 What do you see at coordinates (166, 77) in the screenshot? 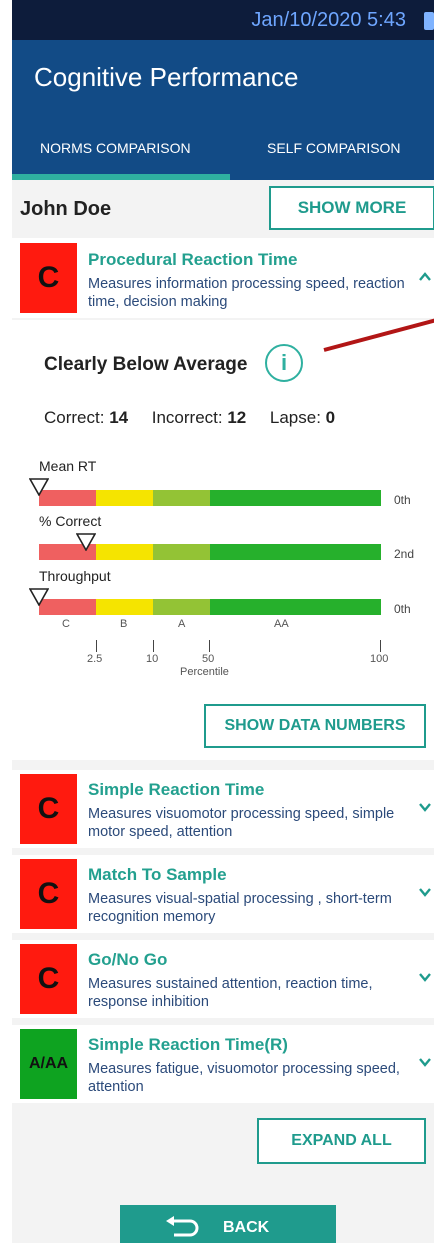
I see `page-title: Cognitive Performance` at bounding box center [166, 77].